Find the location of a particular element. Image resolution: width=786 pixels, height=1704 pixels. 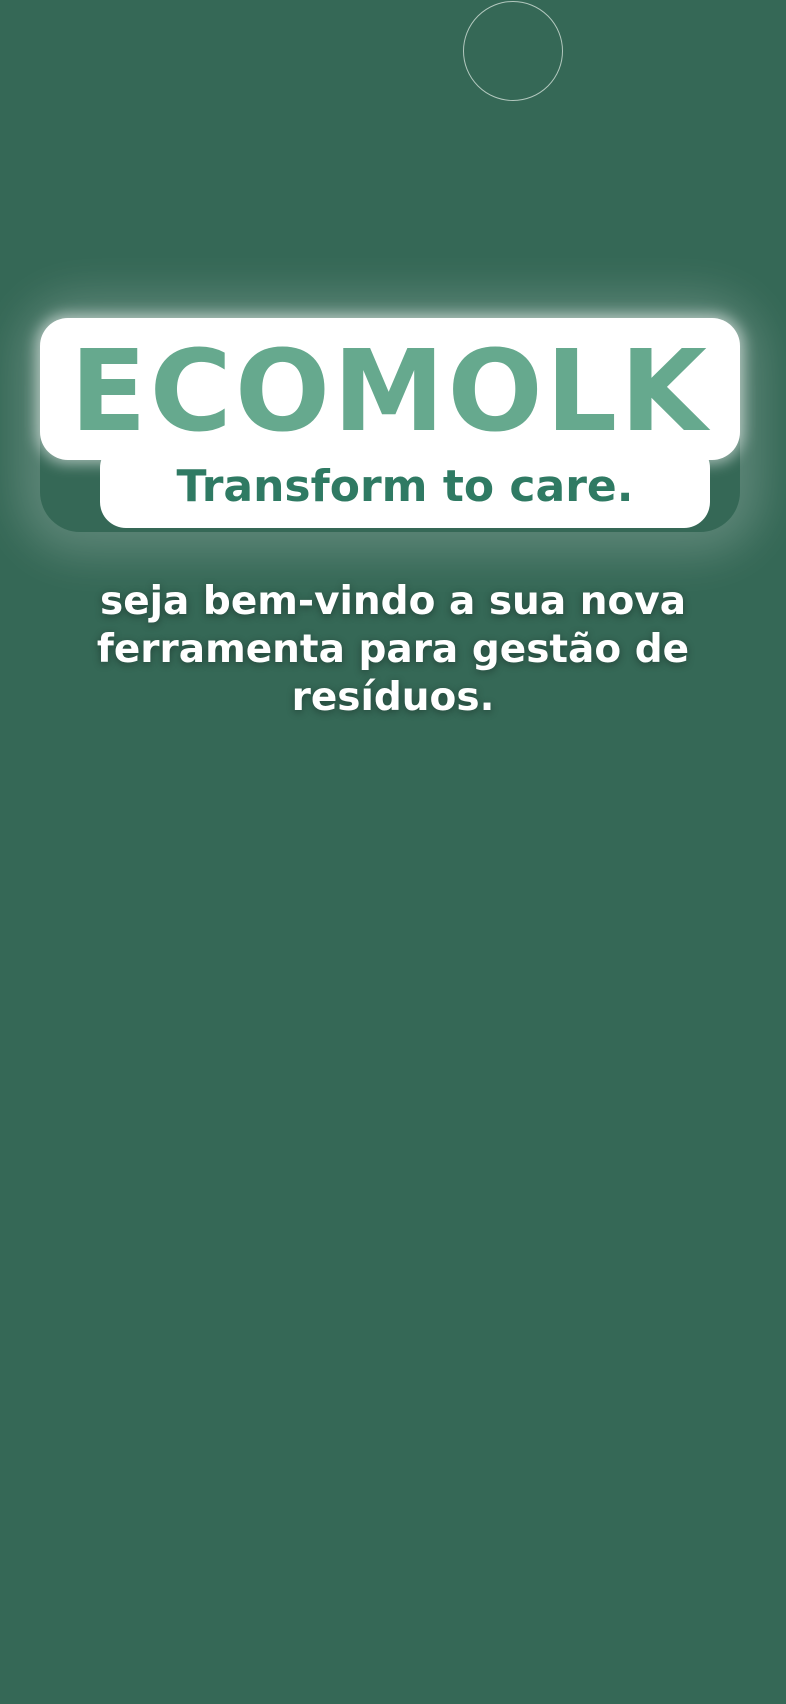

camera-cutout-ring is located at coordinates (513, 51).